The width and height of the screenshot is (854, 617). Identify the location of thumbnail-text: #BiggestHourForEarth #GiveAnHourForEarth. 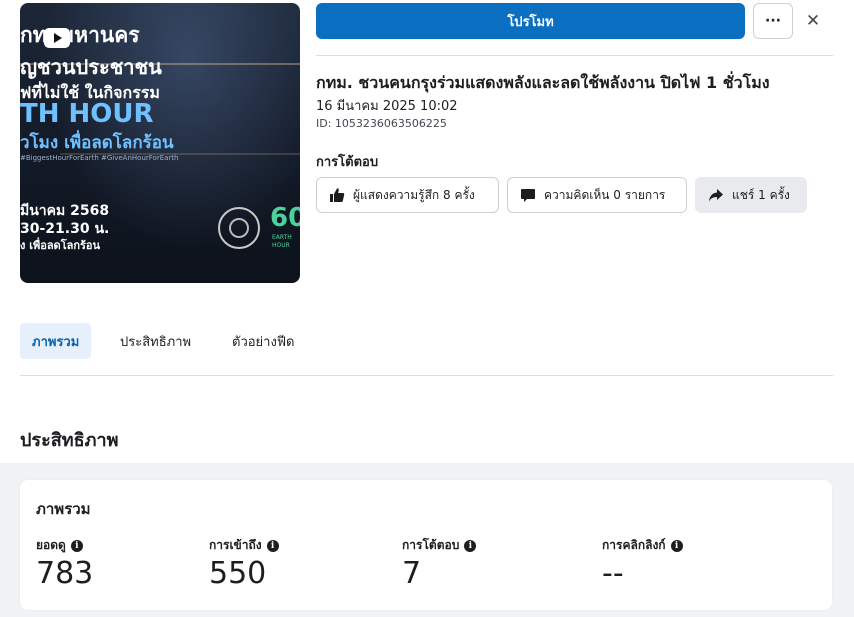
(99, 158).